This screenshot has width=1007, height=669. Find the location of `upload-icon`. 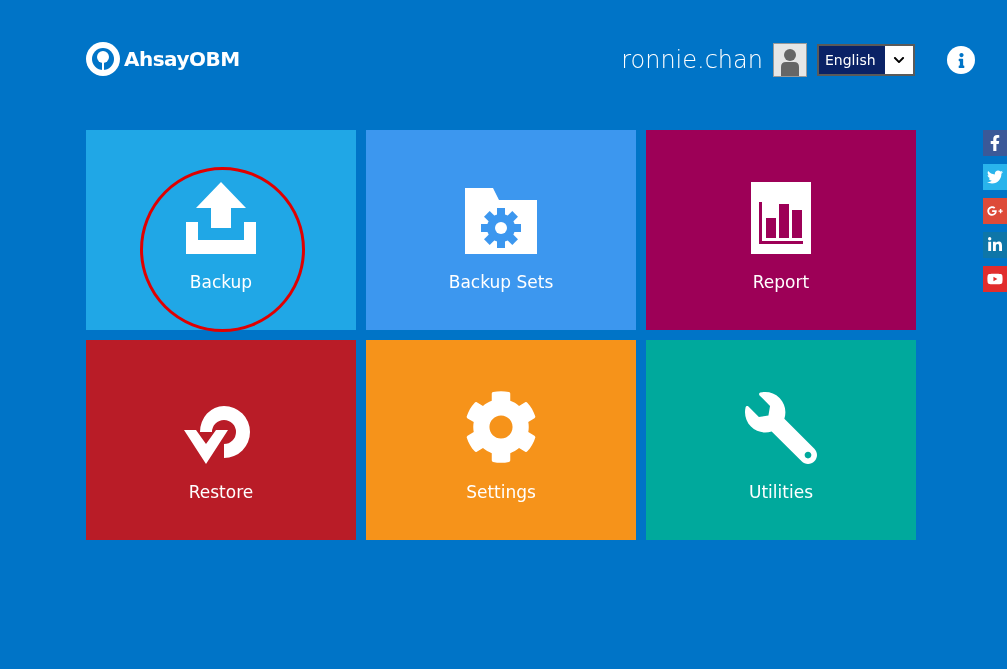

upload-icon is located at coordinates (221, 217).